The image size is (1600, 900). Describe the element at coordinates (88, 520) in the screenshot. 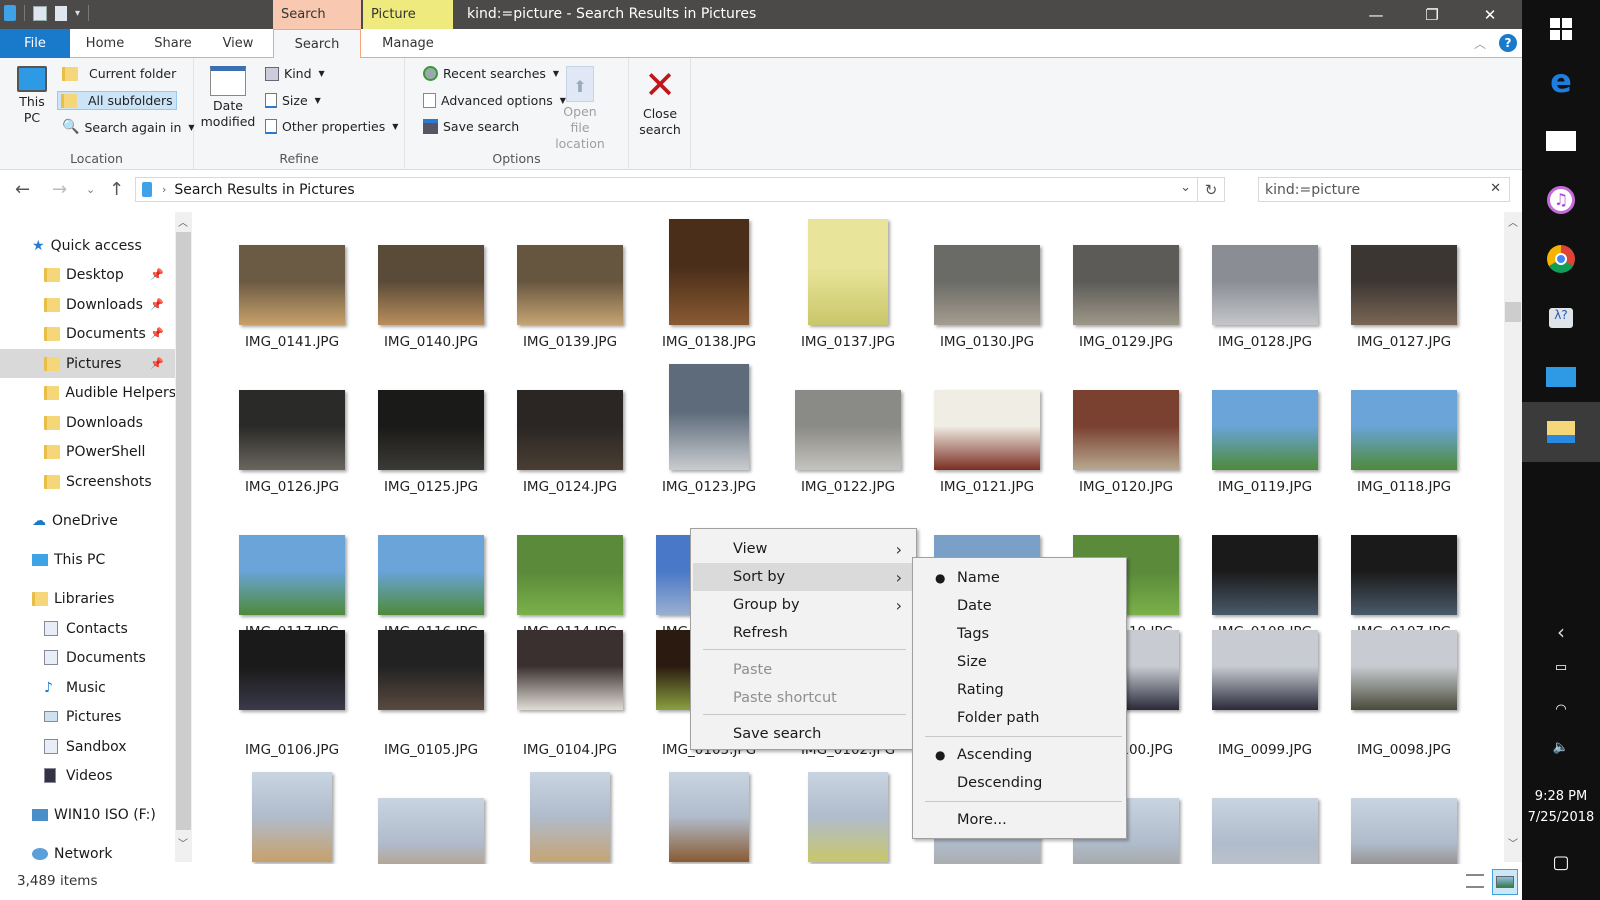

I see `sidebar-item-onedrive: ☁ OneDrive` at that location.